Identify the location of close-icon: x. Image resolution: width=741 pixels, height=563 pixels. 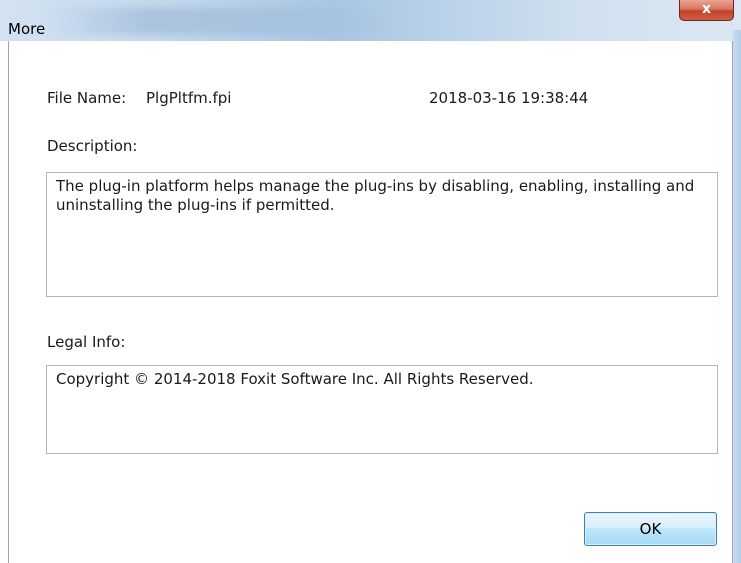
(706, 9).